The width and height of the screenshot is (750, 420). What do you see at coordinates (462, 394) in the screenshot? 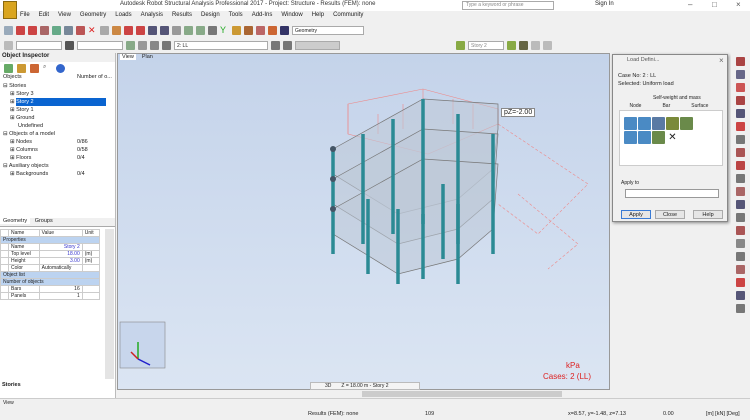
I see `horizontal-scrollbar` at bounding box center [462, 394].